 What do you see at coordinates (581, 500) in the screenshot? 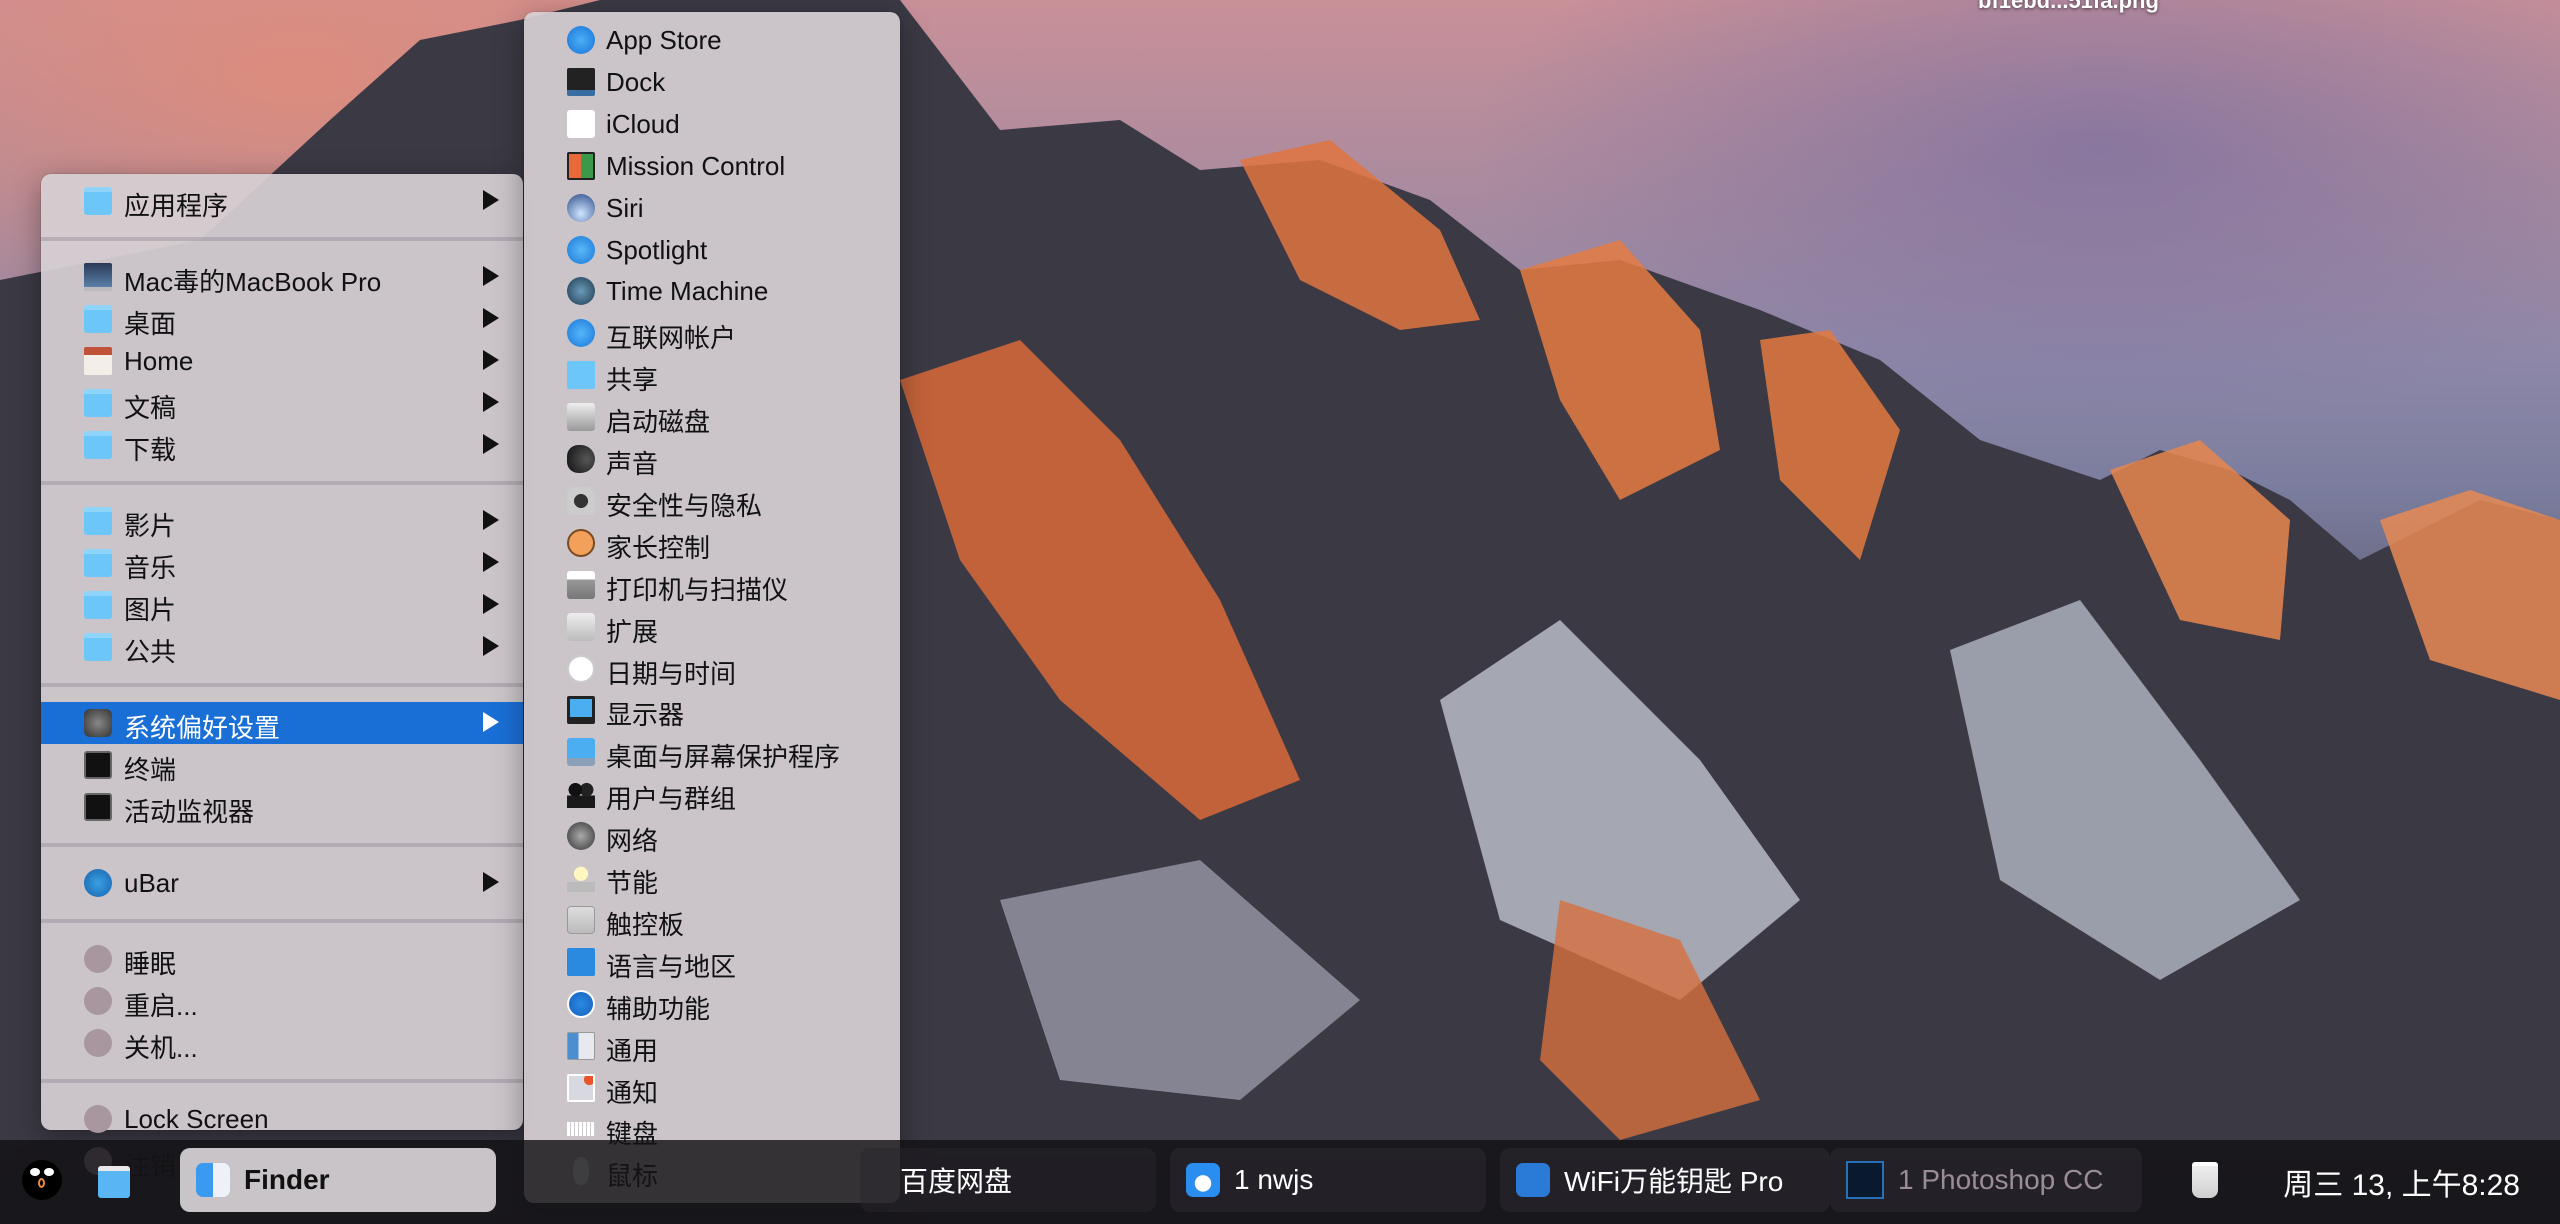
I see `security-privacy-icon` at bounding box center [581, 500].